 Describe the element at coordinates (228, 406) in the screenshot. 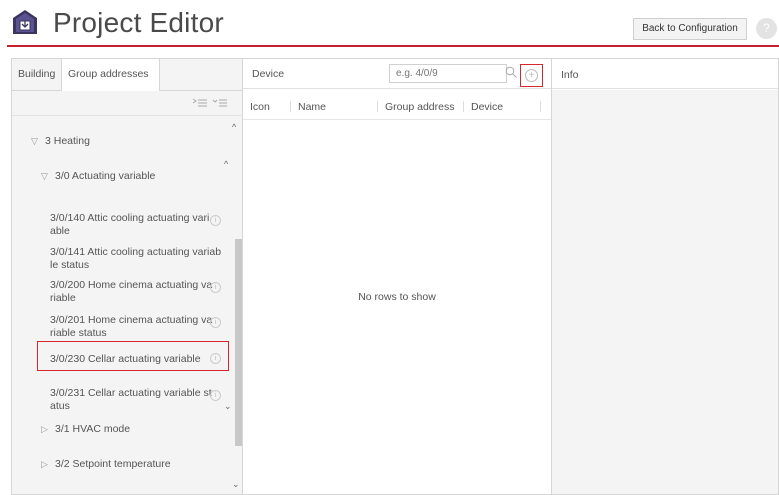

I see `inner-scroll-down-icon: ⌄` at that location.